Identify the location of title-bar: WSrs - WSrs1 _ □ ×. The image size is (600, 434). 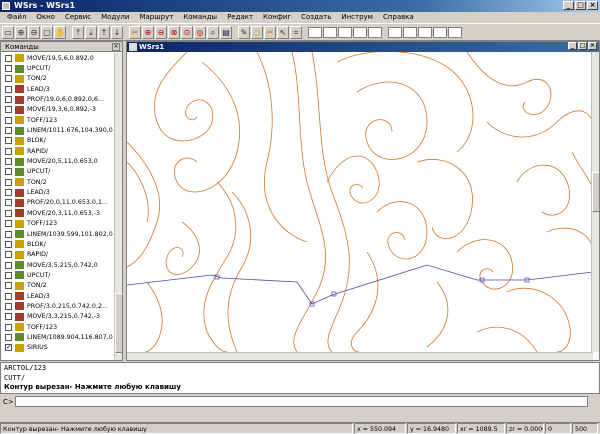
(300, 6).